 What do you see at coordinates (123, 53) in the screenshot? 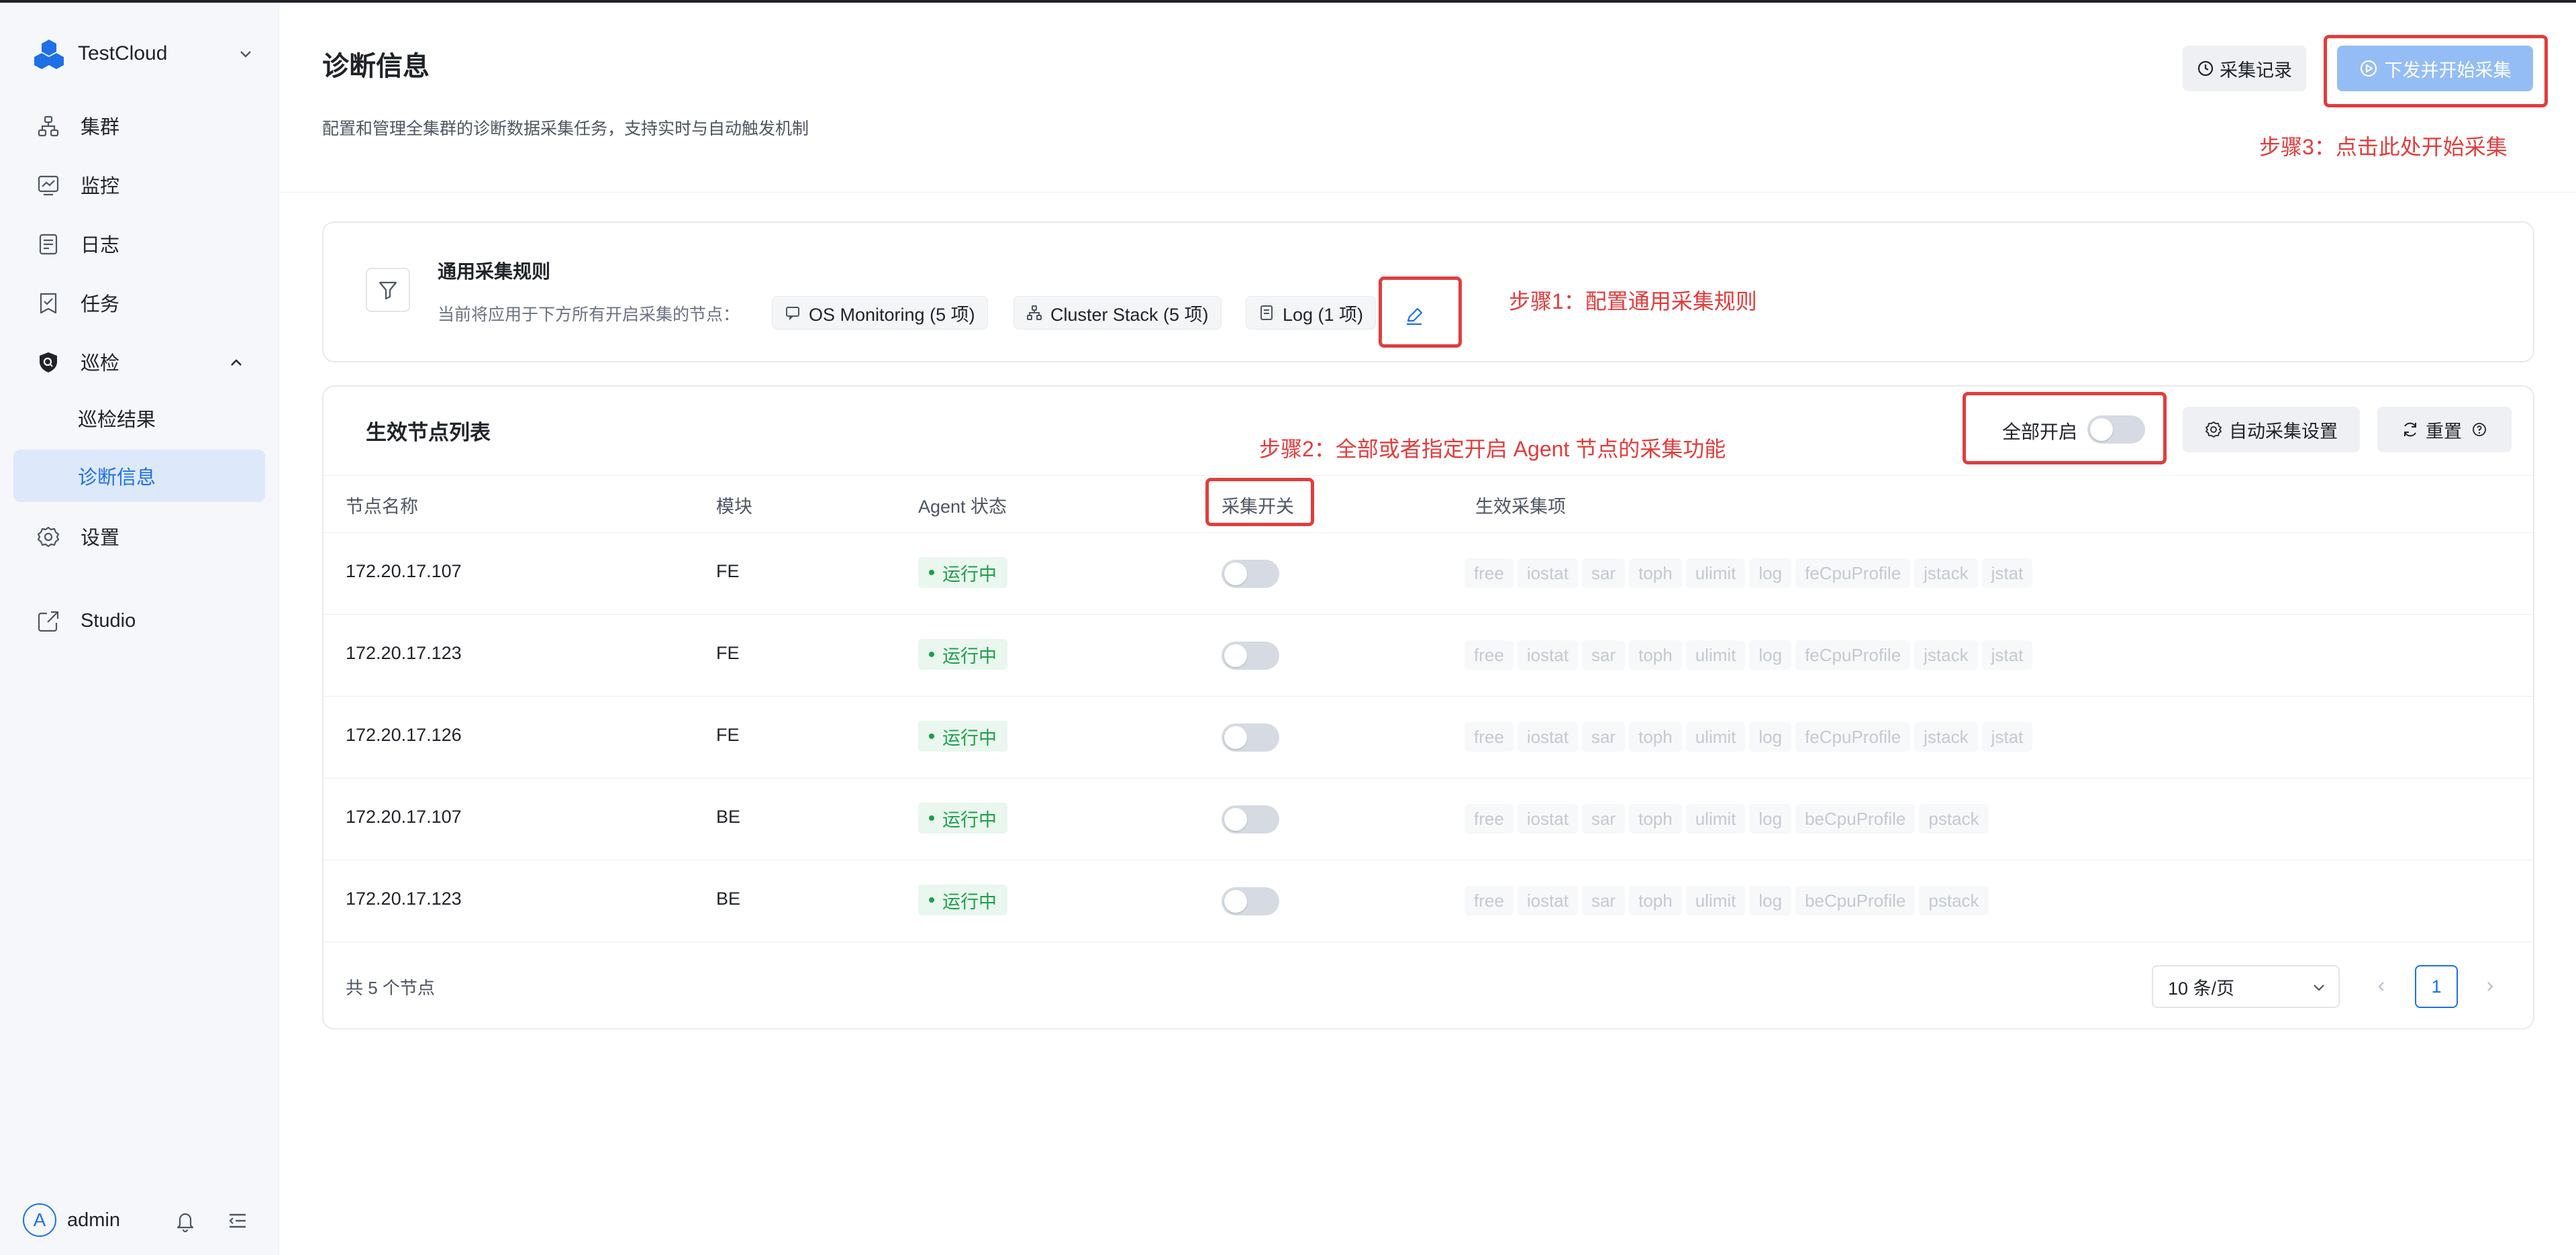
I see `app-name: TestCloud` at bounding box center [123, 53].